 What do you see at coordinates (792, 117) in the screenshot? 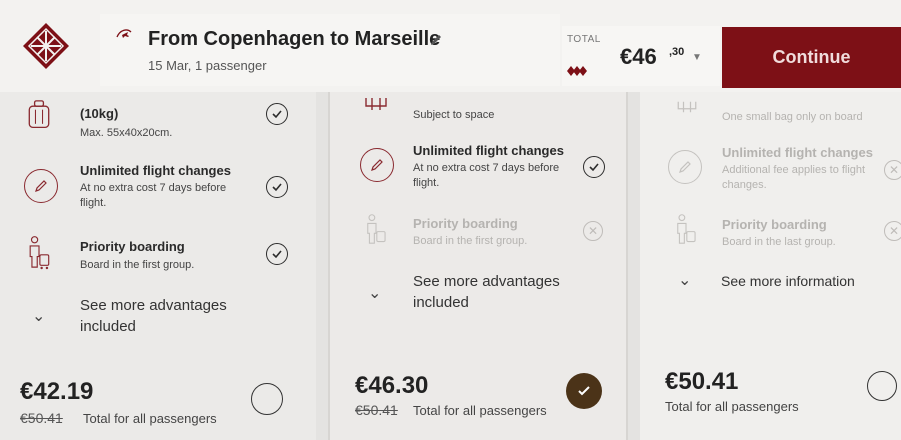
I see `bag-subtitle: One small bag only on board` at bounding box center [792, 117].